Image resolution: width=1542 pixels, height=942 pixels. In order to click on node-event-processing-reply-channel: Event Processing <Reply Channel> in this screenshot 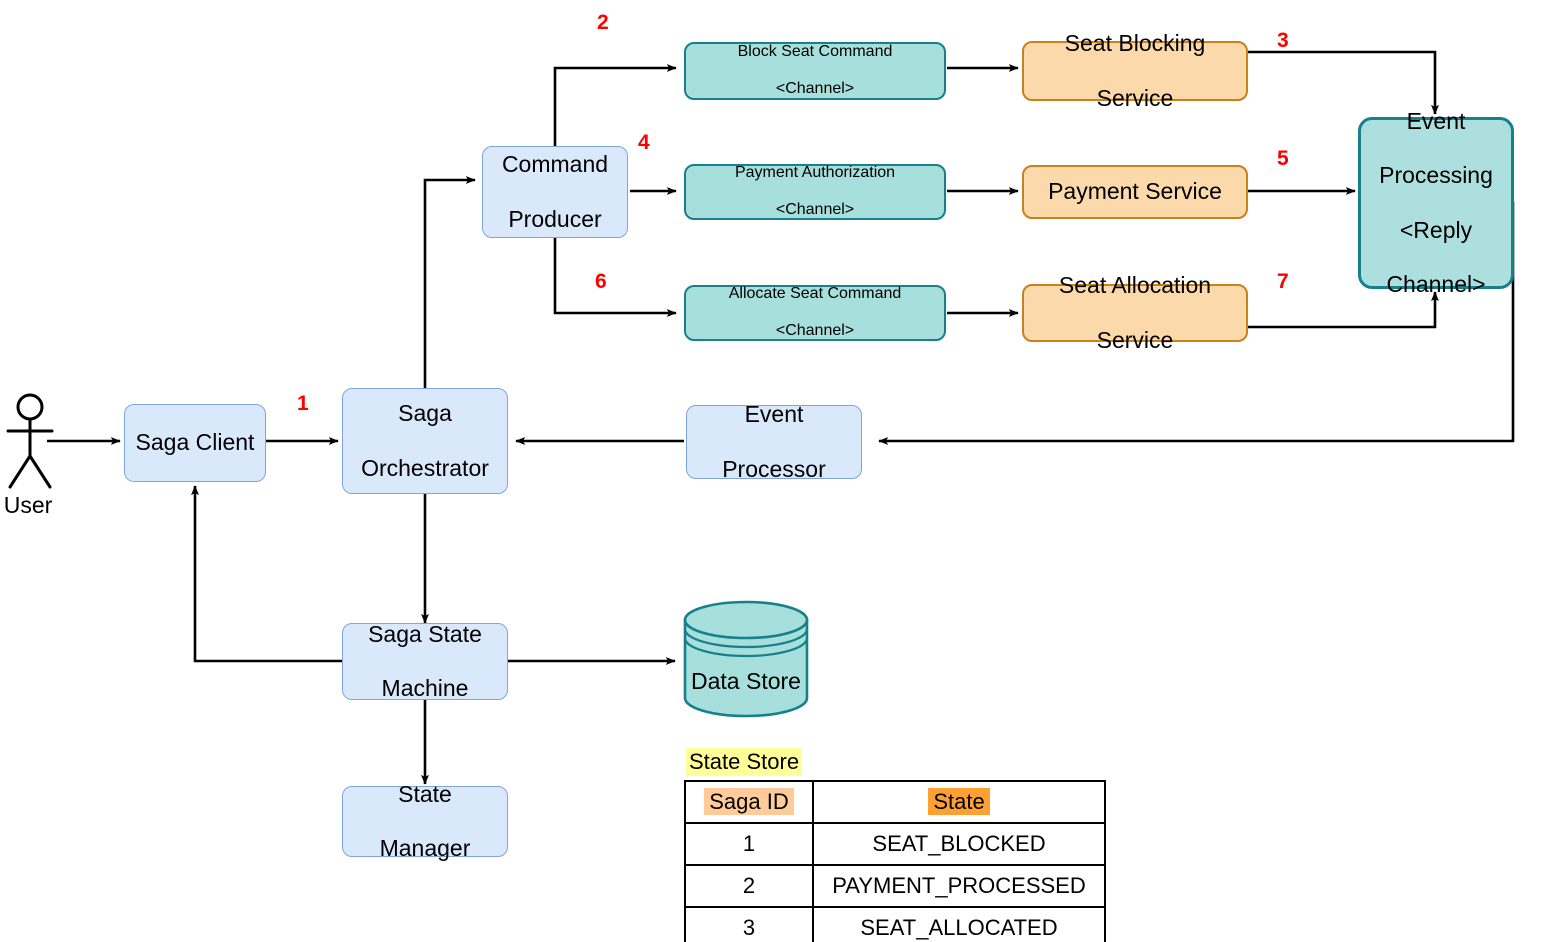, I will do `click(1436, 202)`.